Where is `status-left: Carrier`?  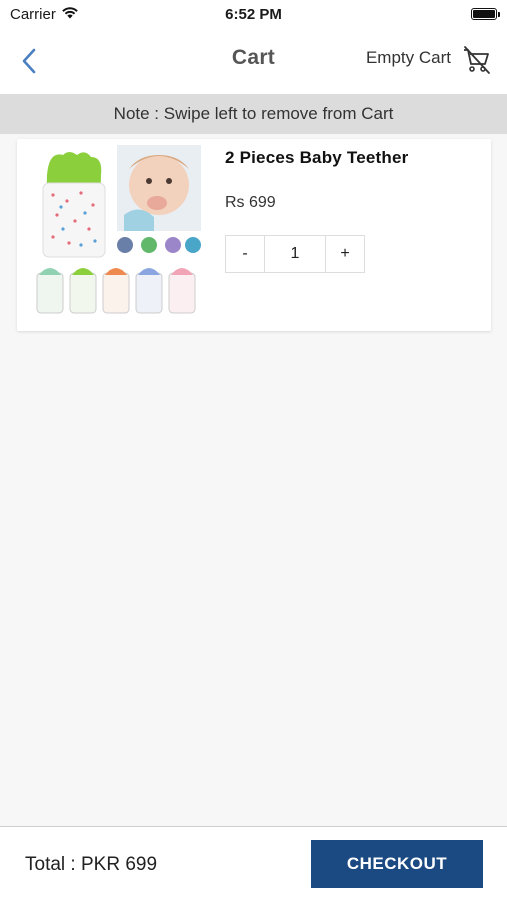 status-left: Carrier is located at coordinates (44, 14).